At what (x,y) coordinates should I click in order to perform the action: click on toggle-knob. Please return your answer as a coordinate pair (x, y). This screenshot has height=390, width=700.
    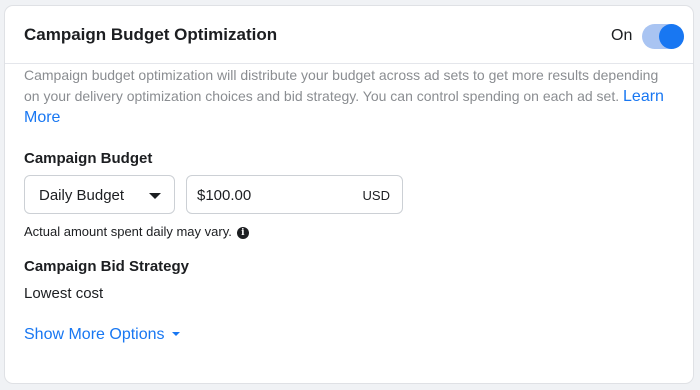
    Looking at the image, I should click on (671, 36).